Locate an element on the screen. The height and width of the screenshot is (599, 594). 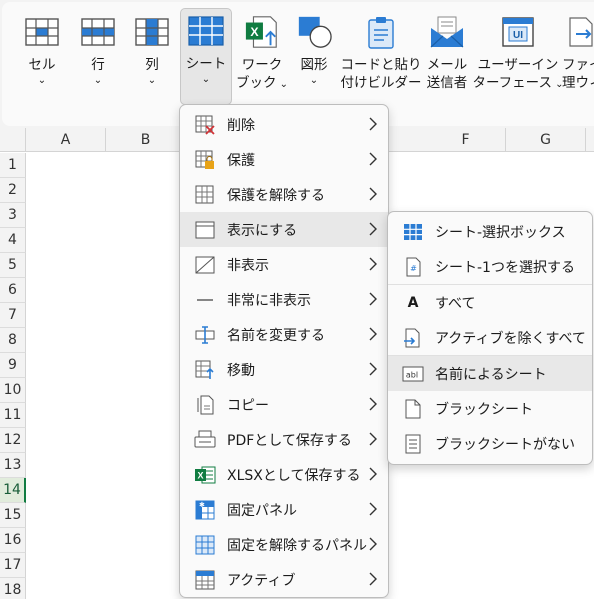
row-header: 13 is located at coordinates (13, 465).